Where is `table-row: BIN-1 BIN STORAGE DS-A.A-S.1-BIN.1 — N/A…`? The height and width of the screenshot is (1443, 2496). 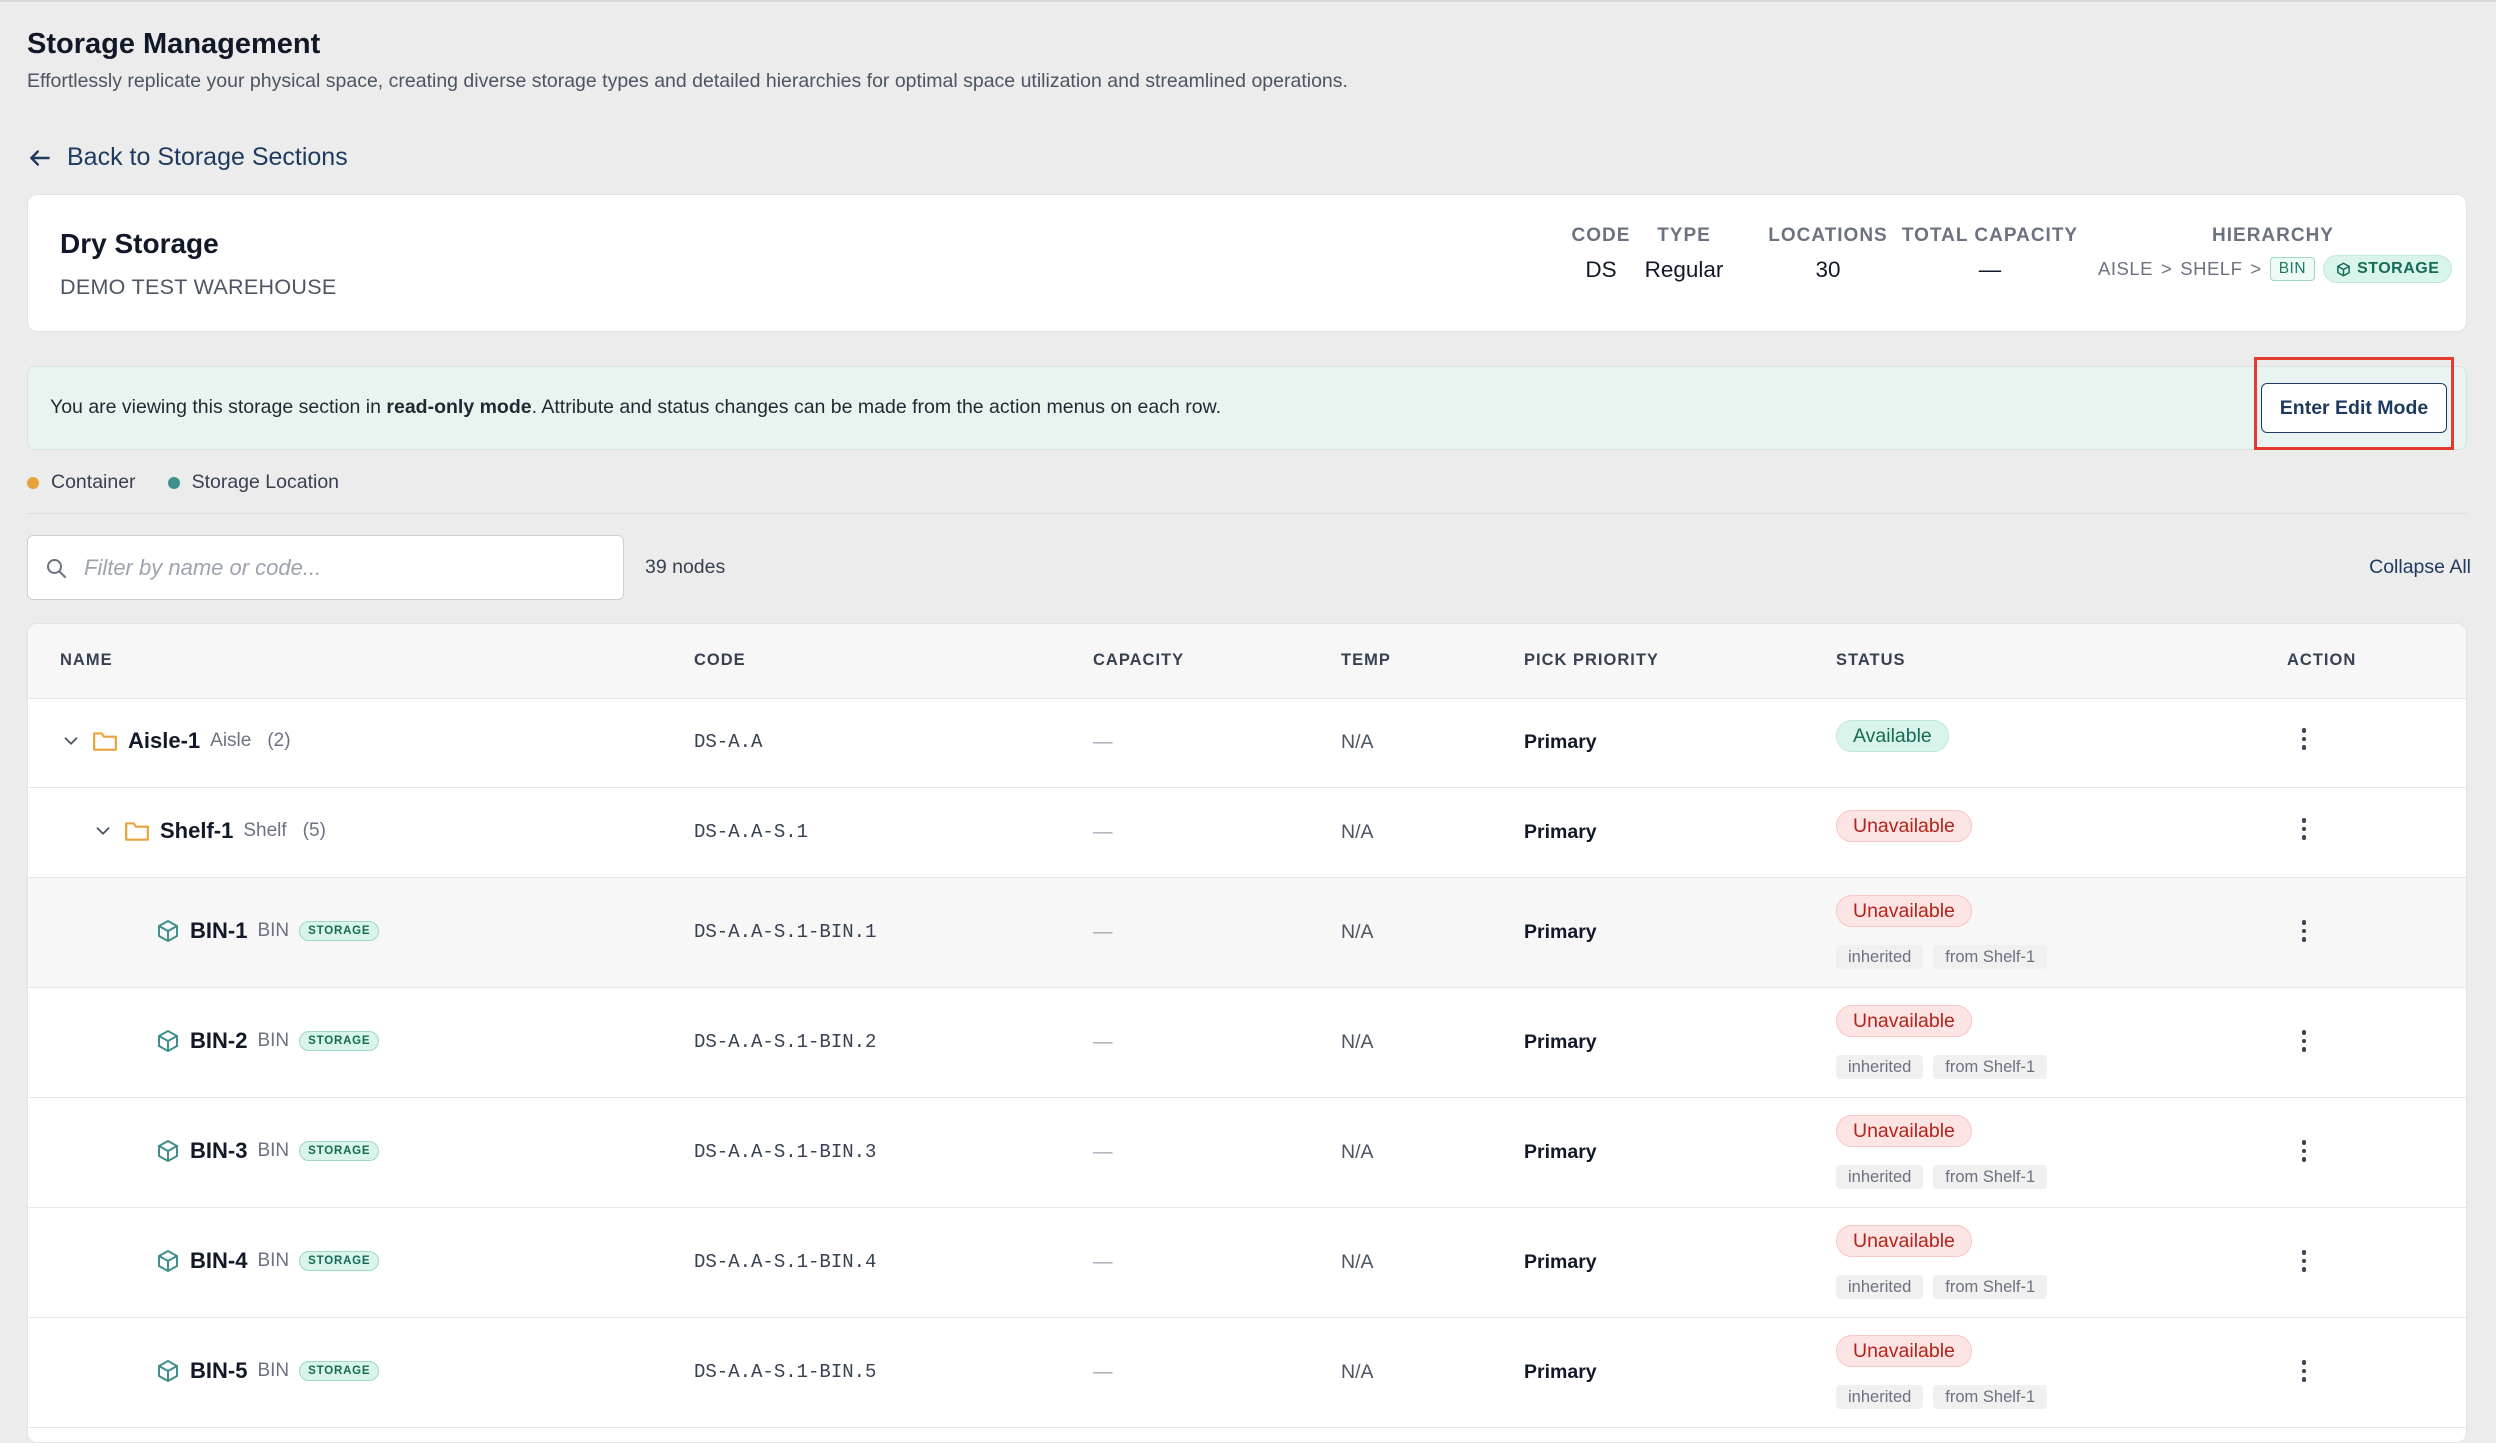 table-row: BIN-1 BIN STORAGE DS-A.A-S.1-BIN.1 — N/A… is located at coordinates (1247, 933).